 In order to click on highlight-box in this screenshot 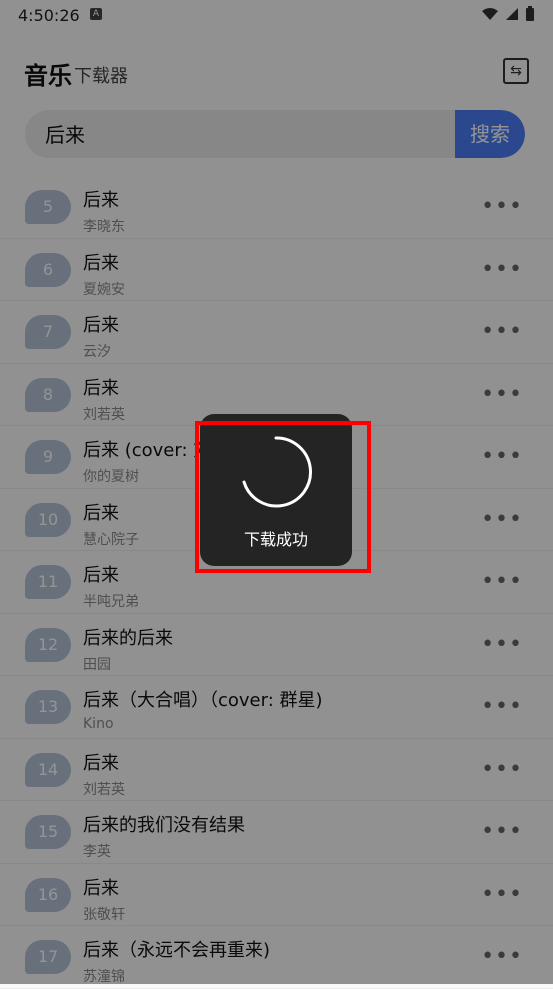, I will do `click(283, 497)`.